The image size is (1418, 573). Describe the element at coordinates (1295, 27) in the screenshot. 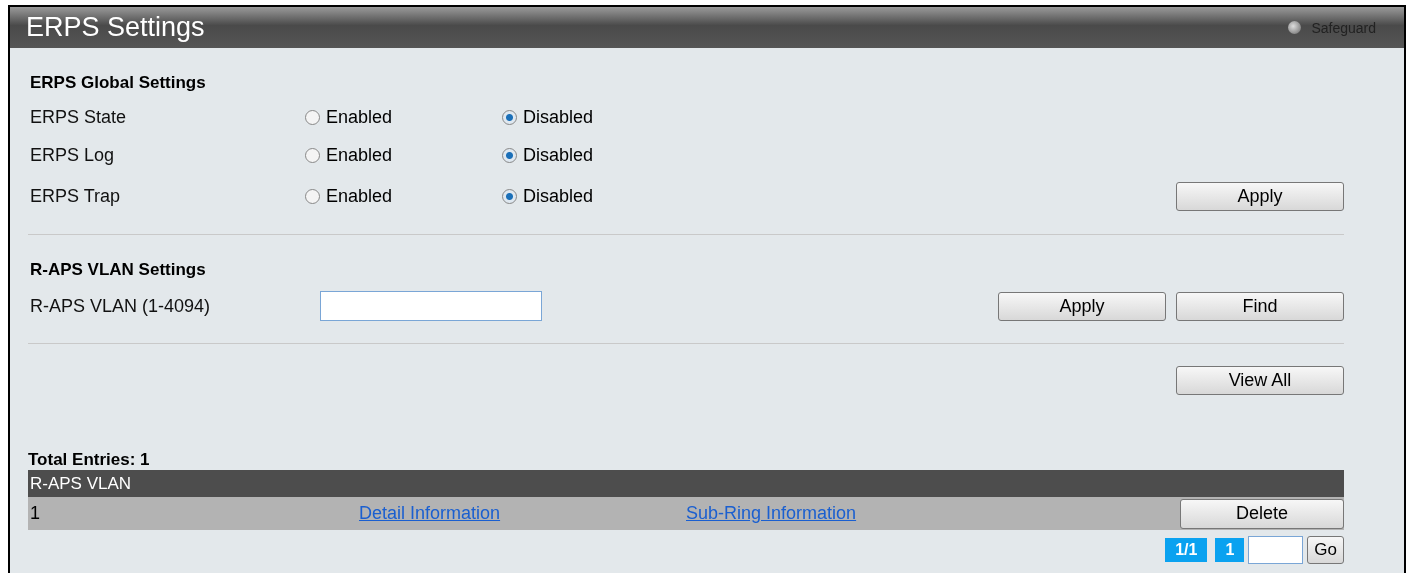

I see `circle-icon` at that location.